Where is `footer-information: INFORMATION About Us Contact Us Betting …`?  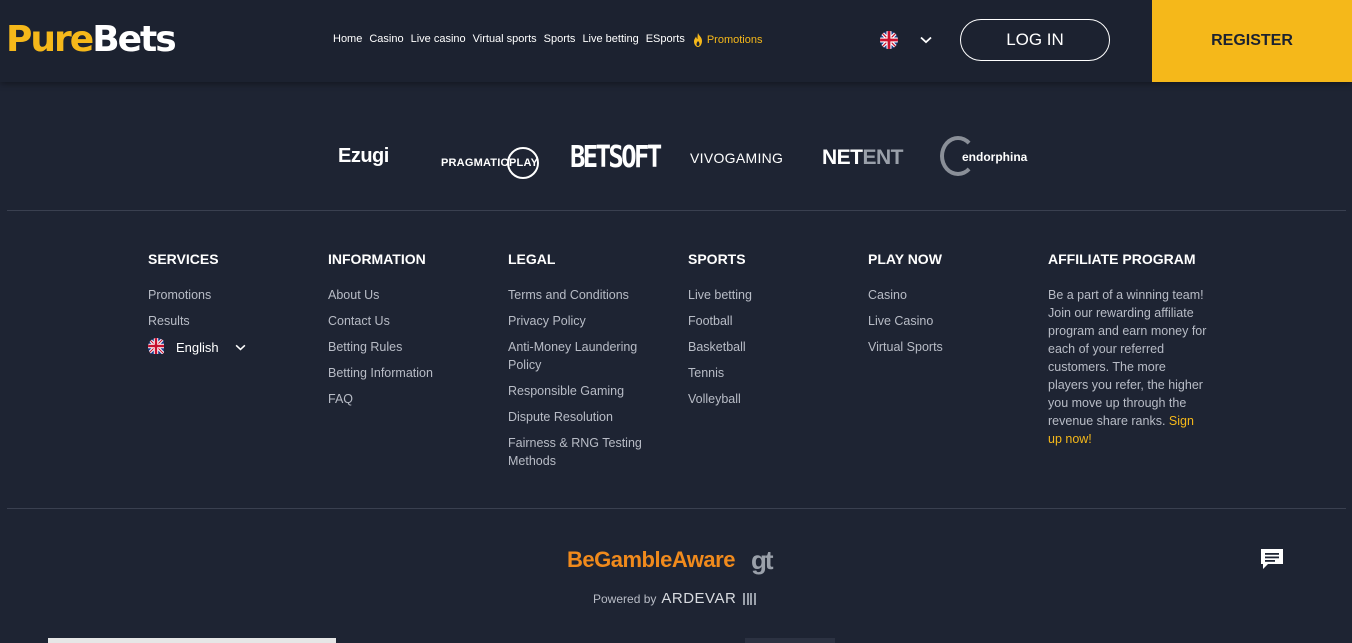 footer-information: INFORMATION About Us Contact Us Betting … is located at coordinates (408, 333).